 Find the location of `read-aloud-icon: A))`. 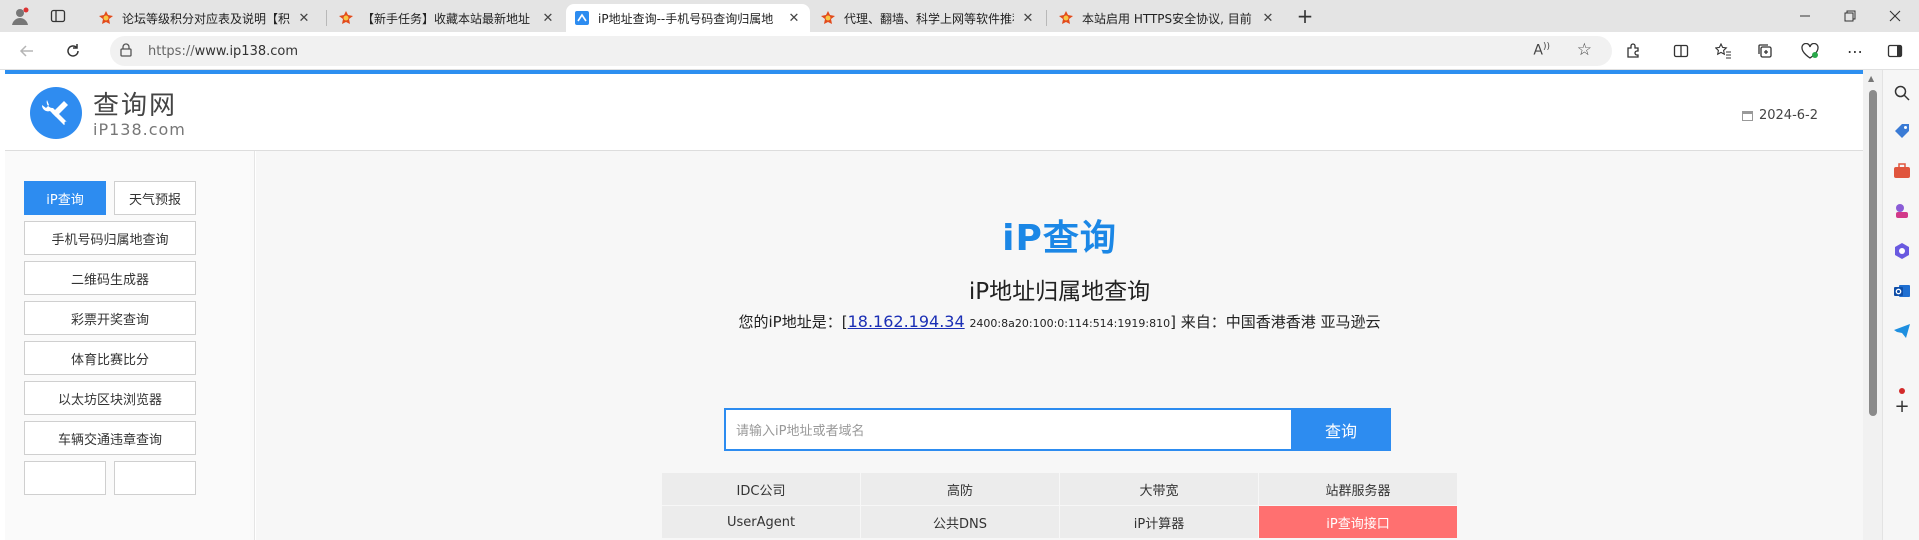

read-aloud-icon: A)) is located at coordinates (1541, 50).